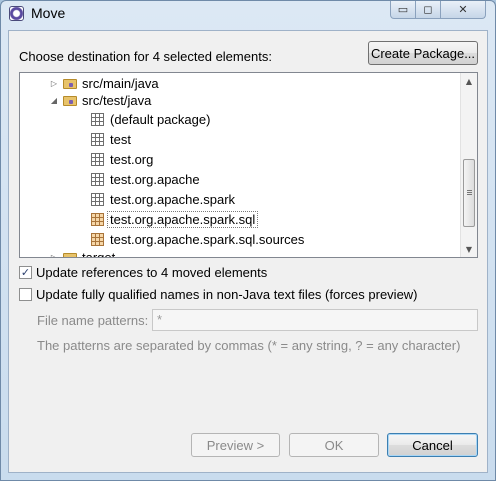  What do you see at coordinates (120, 139) in the screenshot?
I see `tree-item-label: test` at bounding box center [120, 139].